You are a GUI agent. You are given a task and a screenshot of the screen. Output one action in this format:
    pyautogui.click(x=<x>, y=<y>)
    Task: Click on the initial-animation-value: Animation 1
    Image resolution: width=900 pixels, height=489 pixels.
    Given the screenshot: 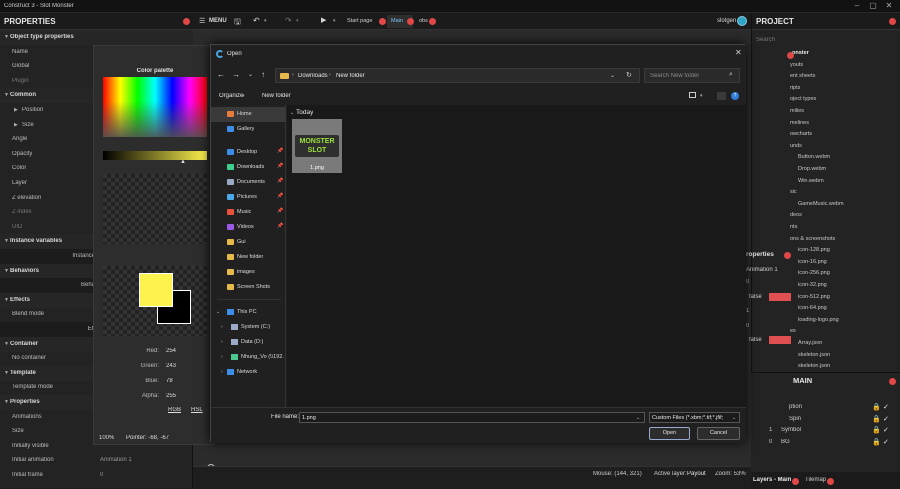 What is the action you would take?
    pyautogui.click(x=116, y=460)
    